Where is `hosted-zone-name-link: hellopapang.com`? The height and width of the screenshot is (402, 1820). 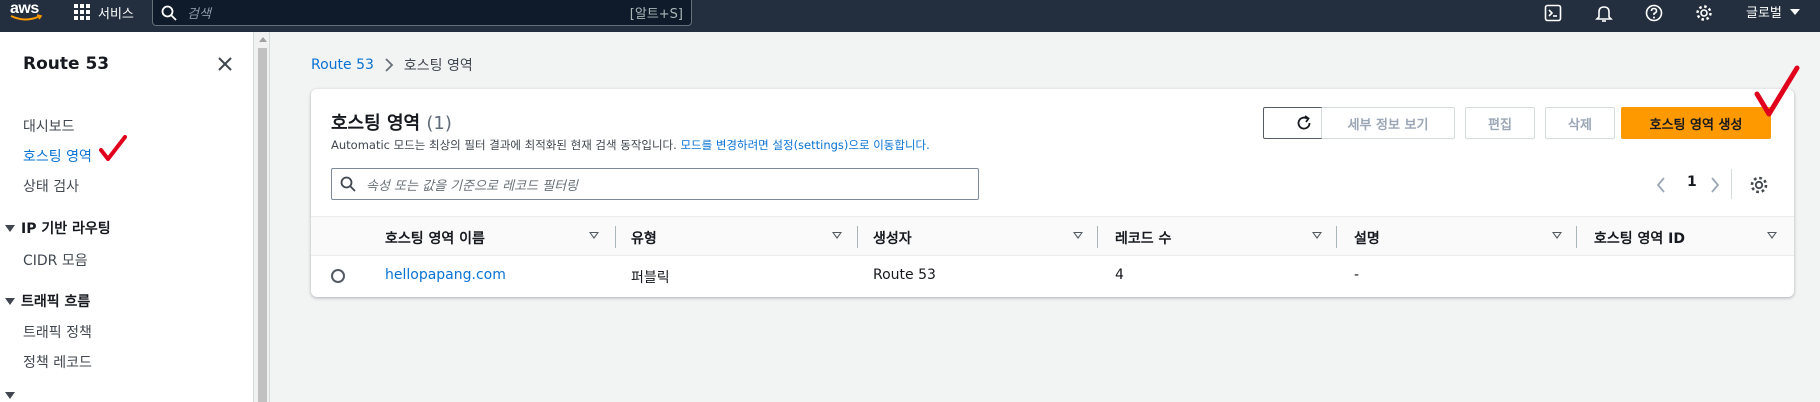
hosted-zone-name-link: hellopapang.com is located at coordinates (445, 275).